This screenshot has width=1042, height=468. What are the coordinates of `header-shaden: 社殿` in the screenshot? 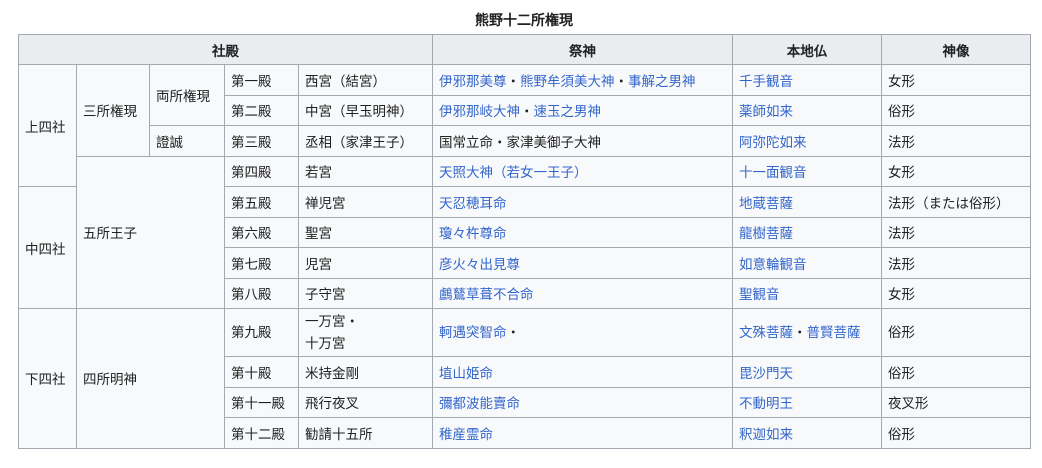 It's located at (225, 49).